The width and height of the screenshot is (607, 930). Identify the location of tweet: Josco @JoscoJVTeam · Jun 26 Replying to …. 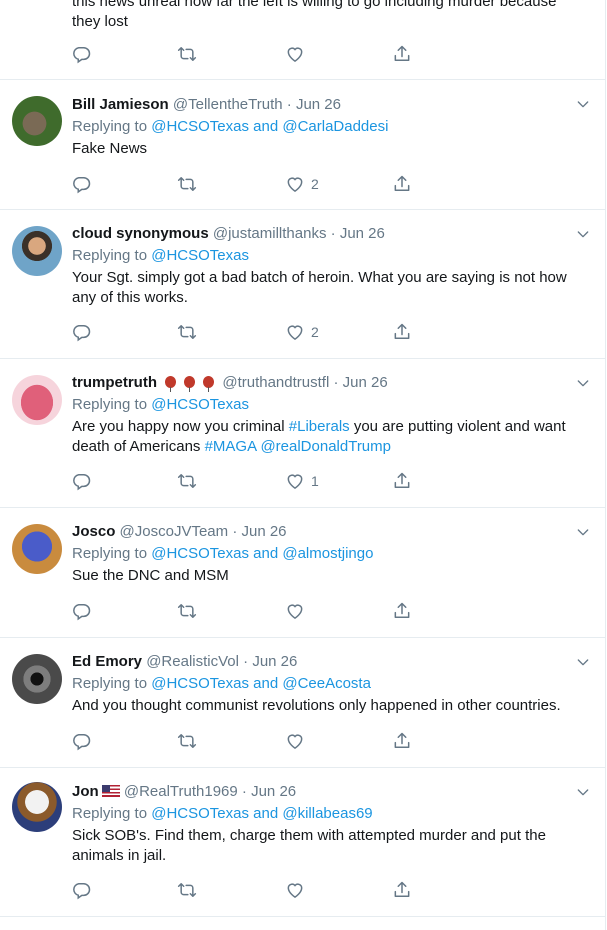
(302, 573).